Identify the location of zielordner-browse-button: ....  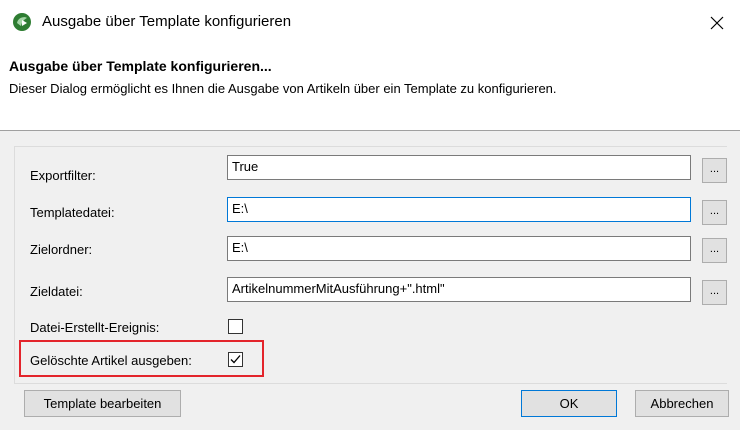
(714, 250).